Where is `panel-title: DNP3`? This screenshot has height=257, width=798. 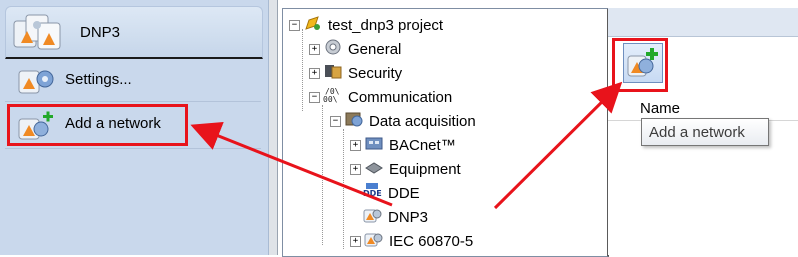
panel-title: DNP3 is located at coordinates (100, 32).